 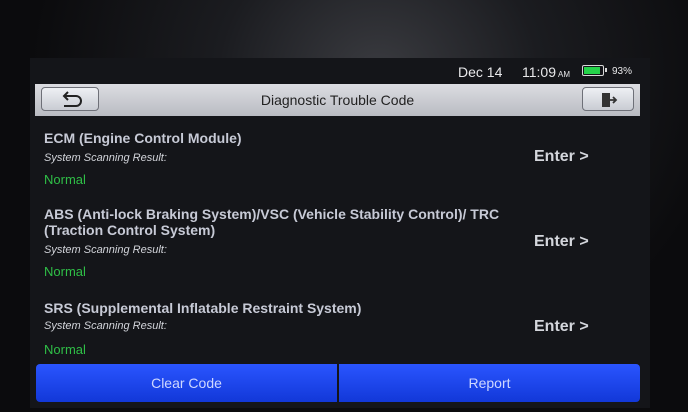 I want to click on status-time: 11:09 AM, so click(x=546, y=72).